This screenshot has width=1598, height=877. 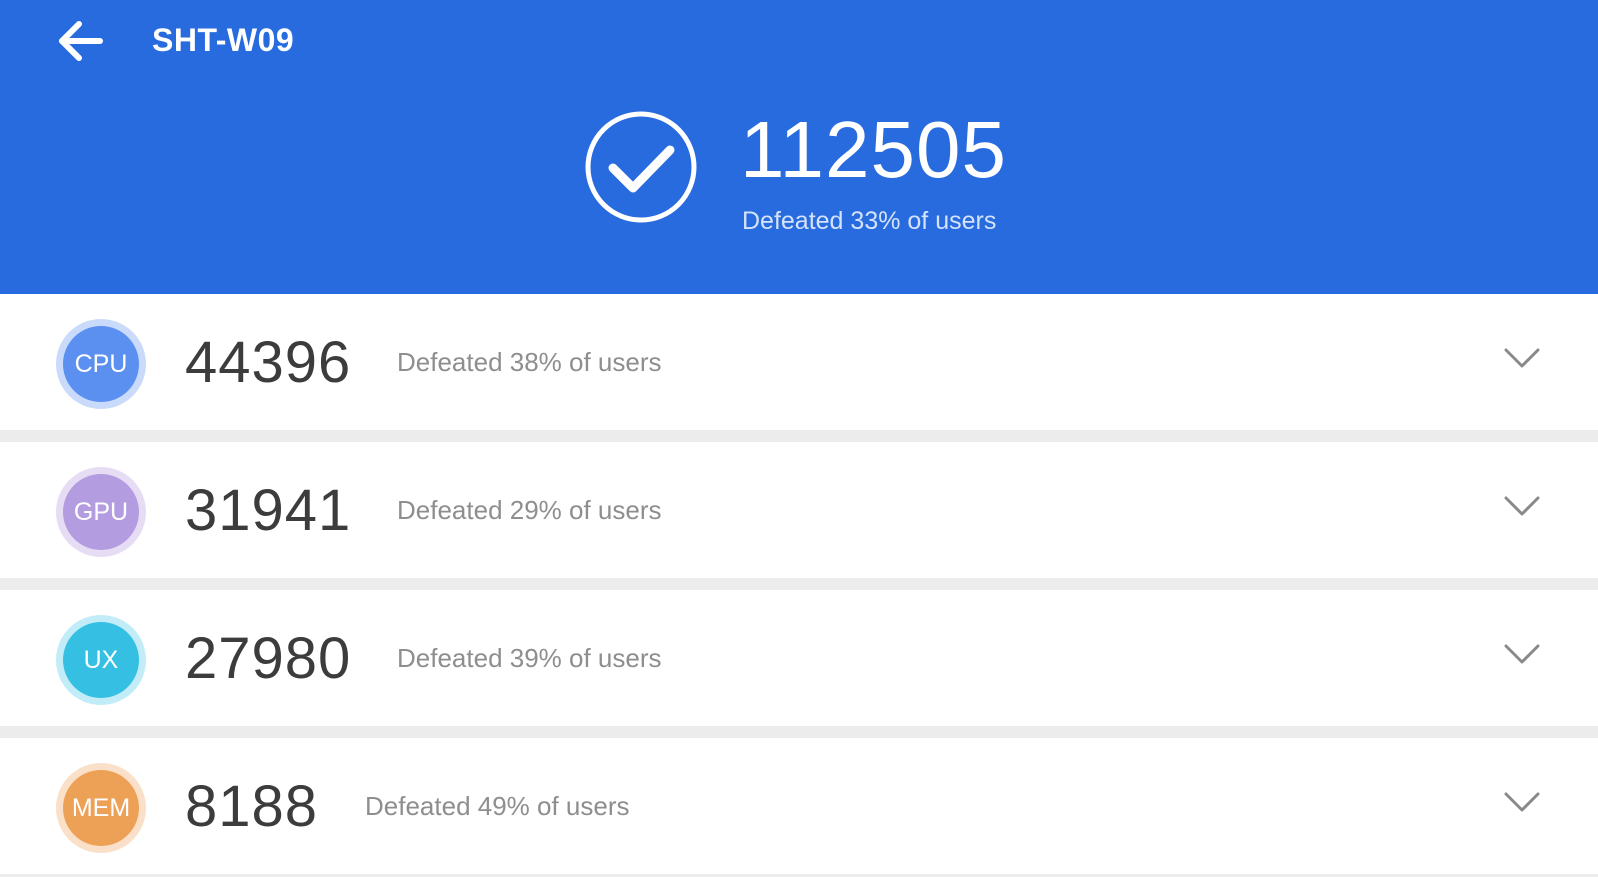 I want to click on ux-badge: UX, so click(x=101, y=660).